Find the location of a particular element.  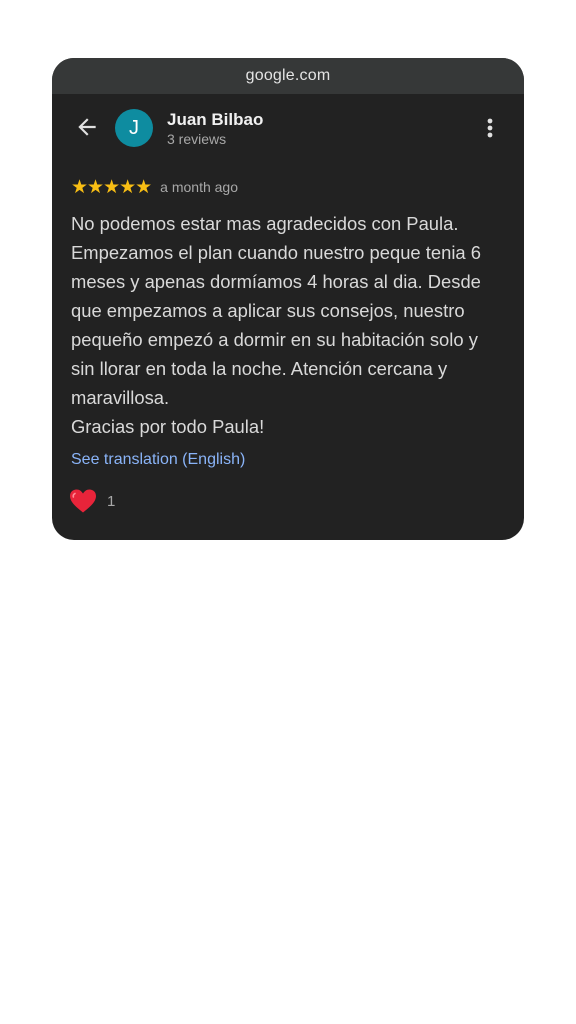

avatar-letter: J is located at coordinates (134, 127).